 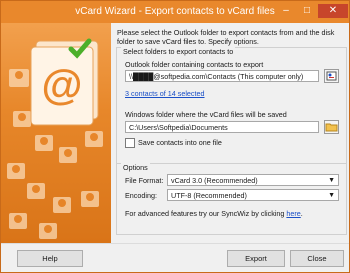 I want to click on outlook-folder-browse-button, so click(x=331, y=76).